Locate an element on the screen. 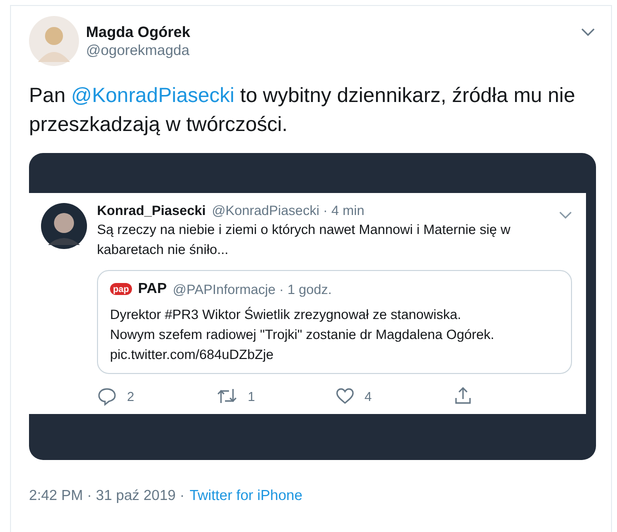 Image resolution: width=617 pixels, height=532 pixels. action-count: 4 is located at coordinates (368, 396).